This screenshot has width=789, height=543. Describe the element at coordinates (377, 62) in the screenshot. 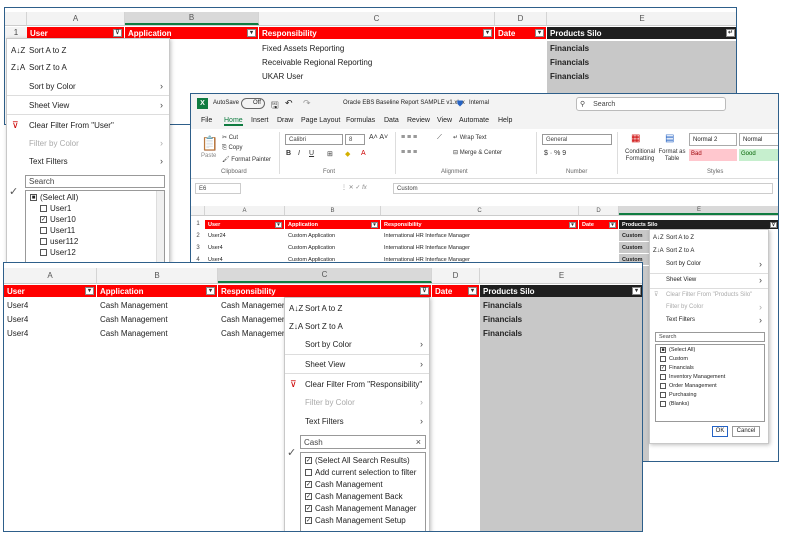

I see `cell-responsibility: Receivable Regional Reporting` at that location.